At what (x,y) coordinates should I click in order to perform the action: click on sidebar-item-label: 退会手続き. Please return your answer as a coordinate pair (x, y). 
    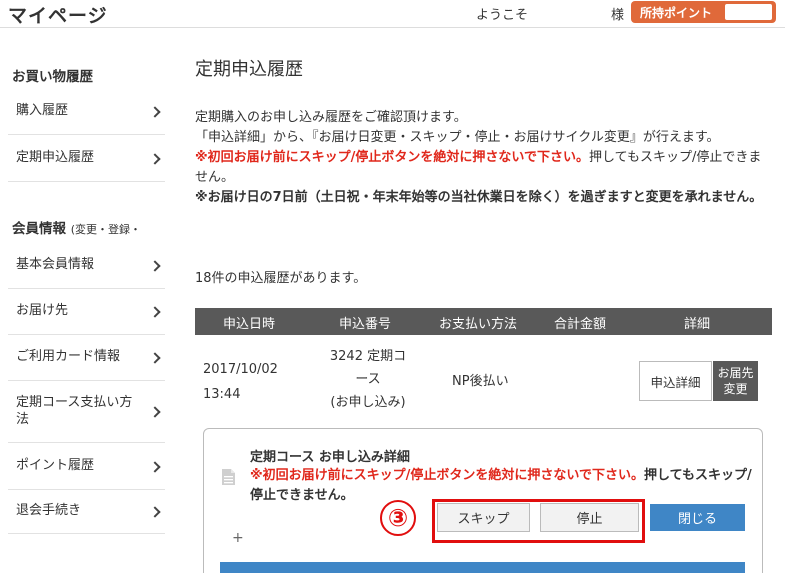
    Looking at the image, I should click on (49, 510).